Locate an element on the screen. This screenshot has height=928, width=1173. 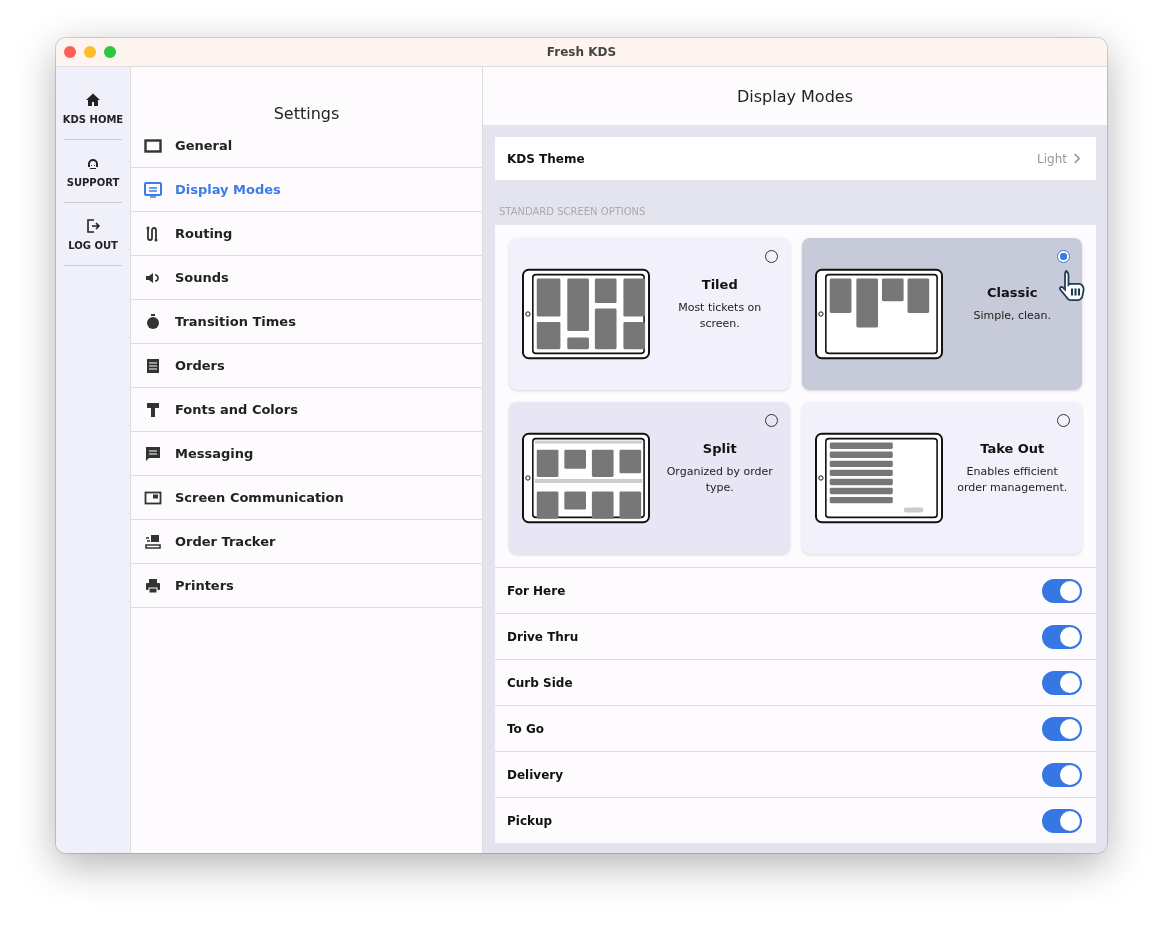
mode-description: Most tickets on screen. is located at coordinates (720, 315).